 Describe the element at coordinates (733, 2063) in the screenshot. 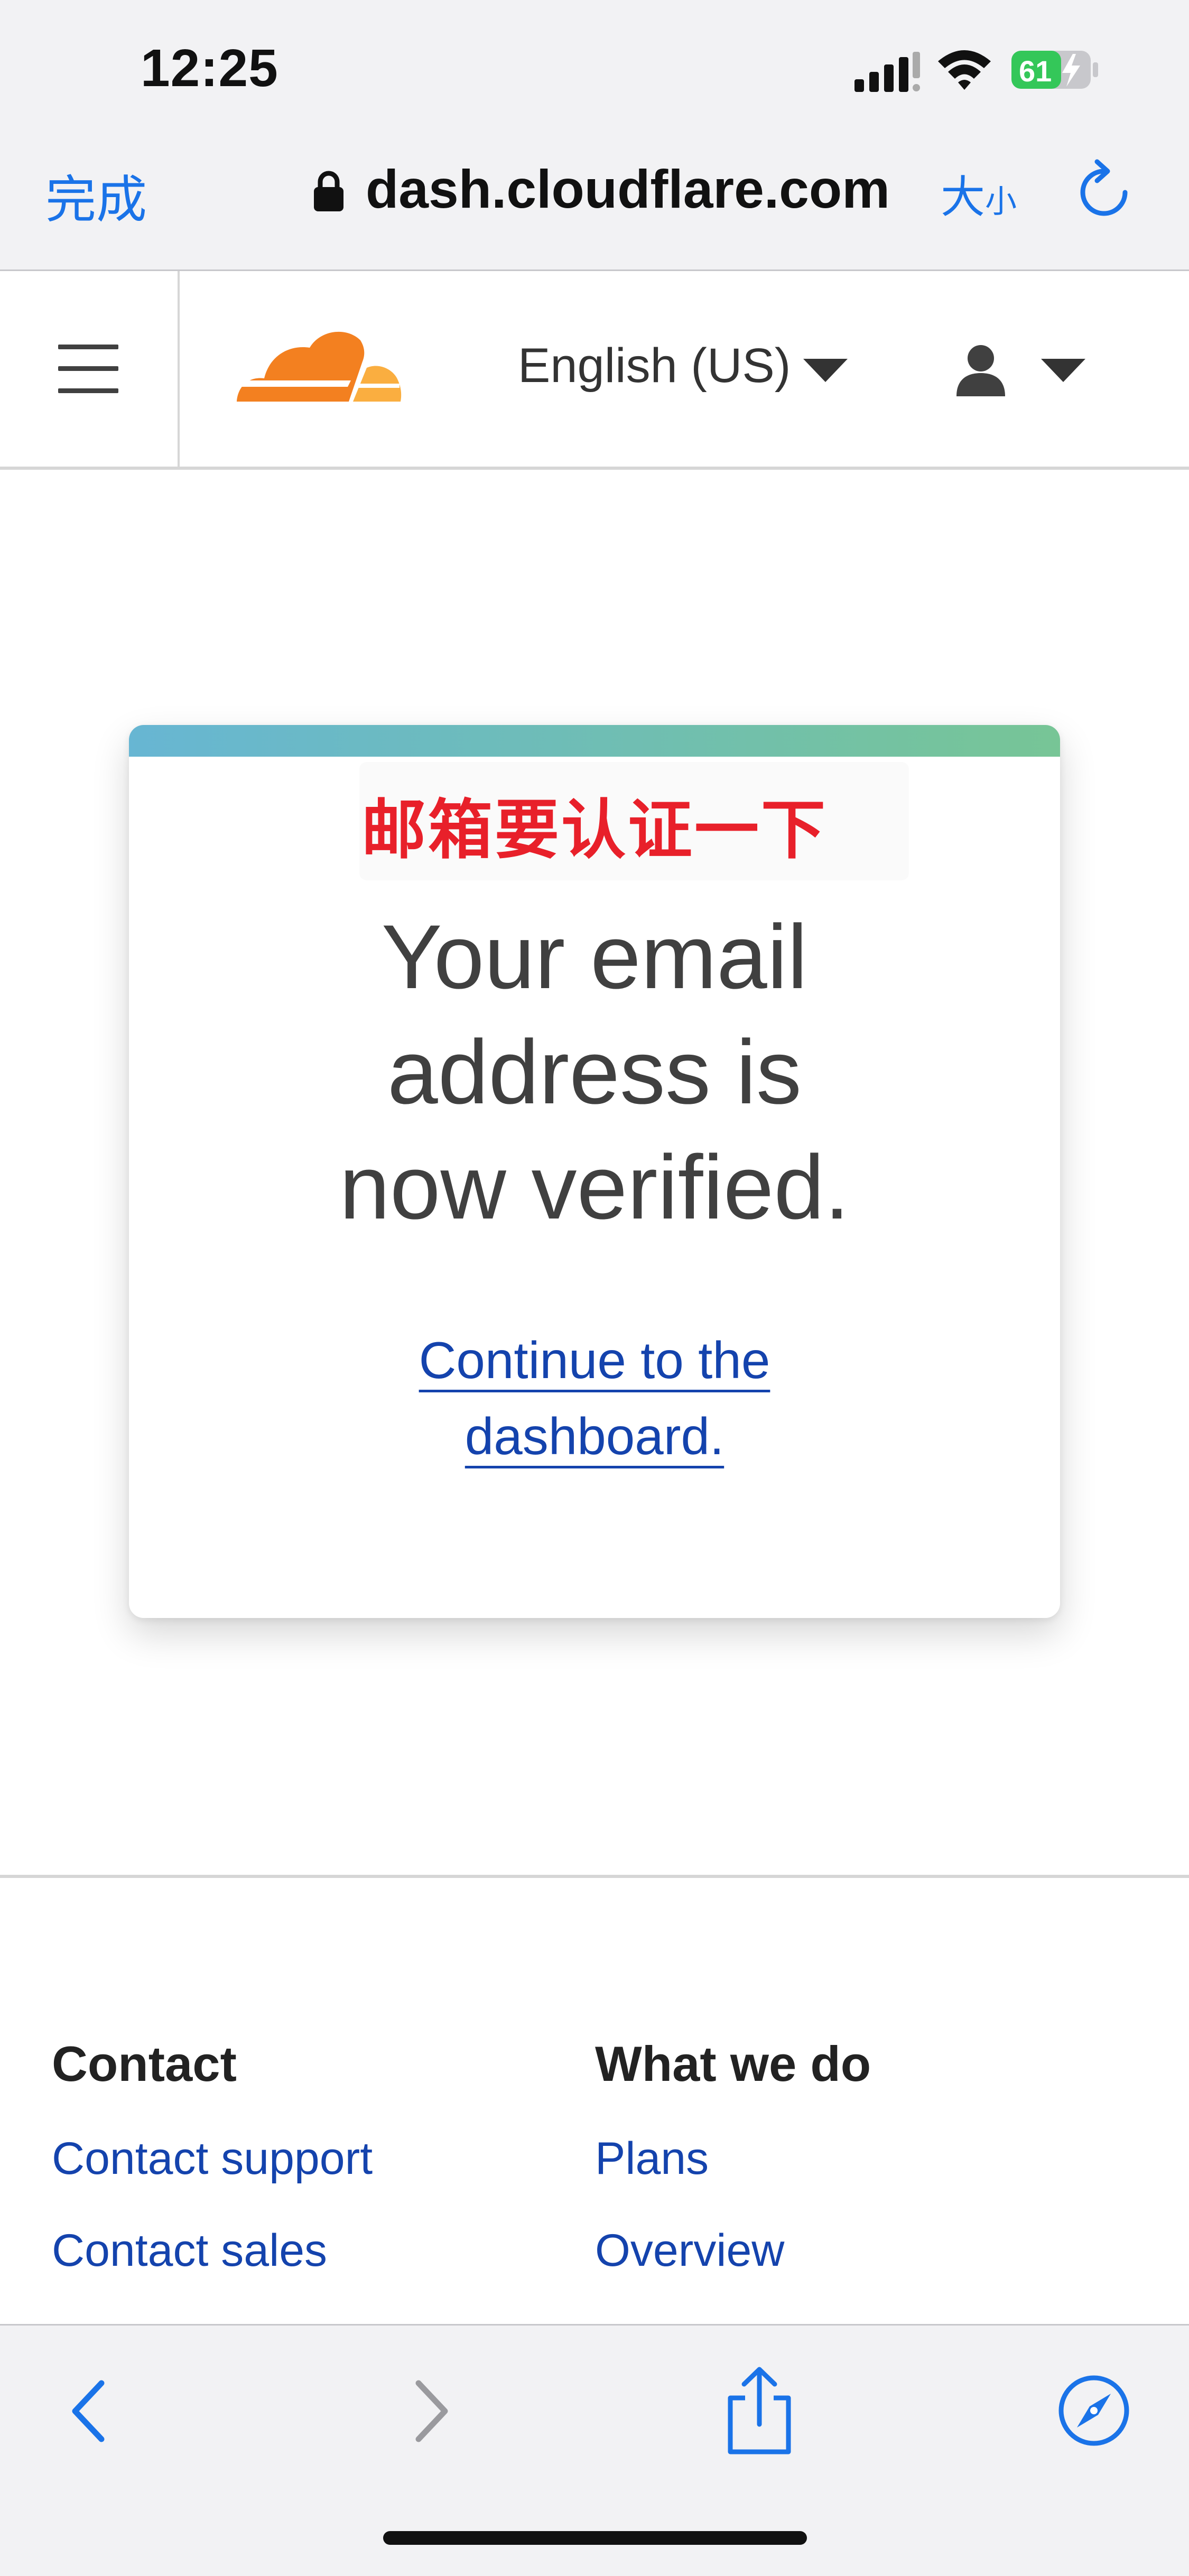

I see `footer-what-we-do-heading: What we do` at that location.